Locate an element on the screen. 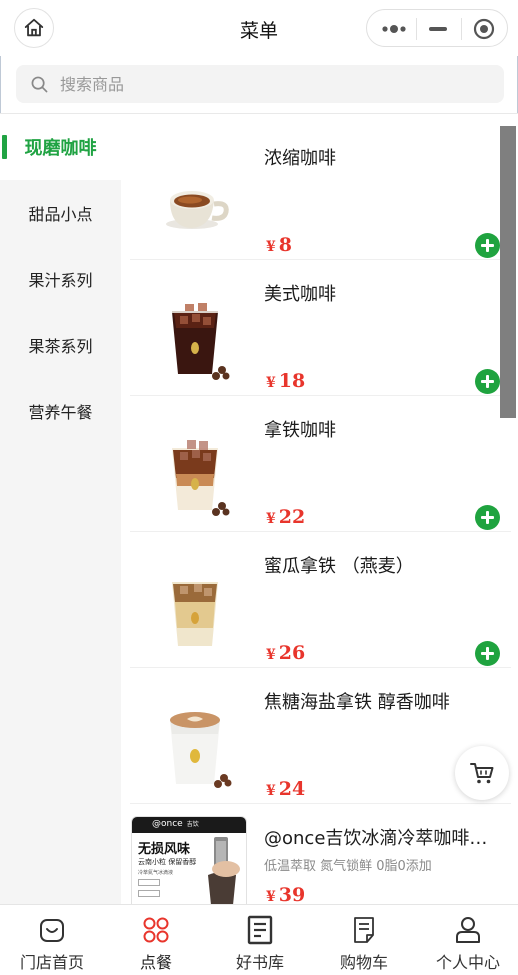 This screenshot has height=975, width=518. product-price: ¥8 is located at coordinates (279, 245).